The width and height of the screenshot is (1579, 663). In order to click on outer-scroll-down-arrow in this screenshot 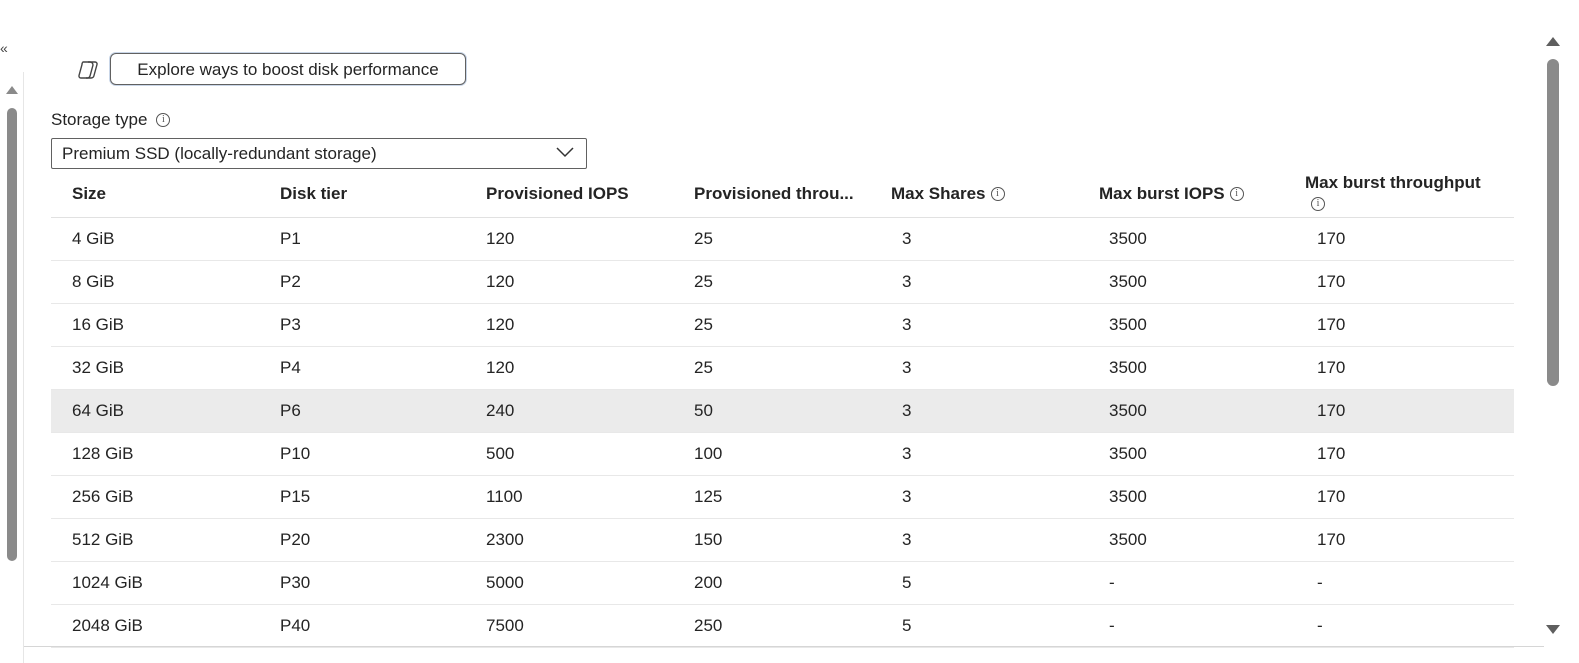, I will do `click(1553, 629)`.